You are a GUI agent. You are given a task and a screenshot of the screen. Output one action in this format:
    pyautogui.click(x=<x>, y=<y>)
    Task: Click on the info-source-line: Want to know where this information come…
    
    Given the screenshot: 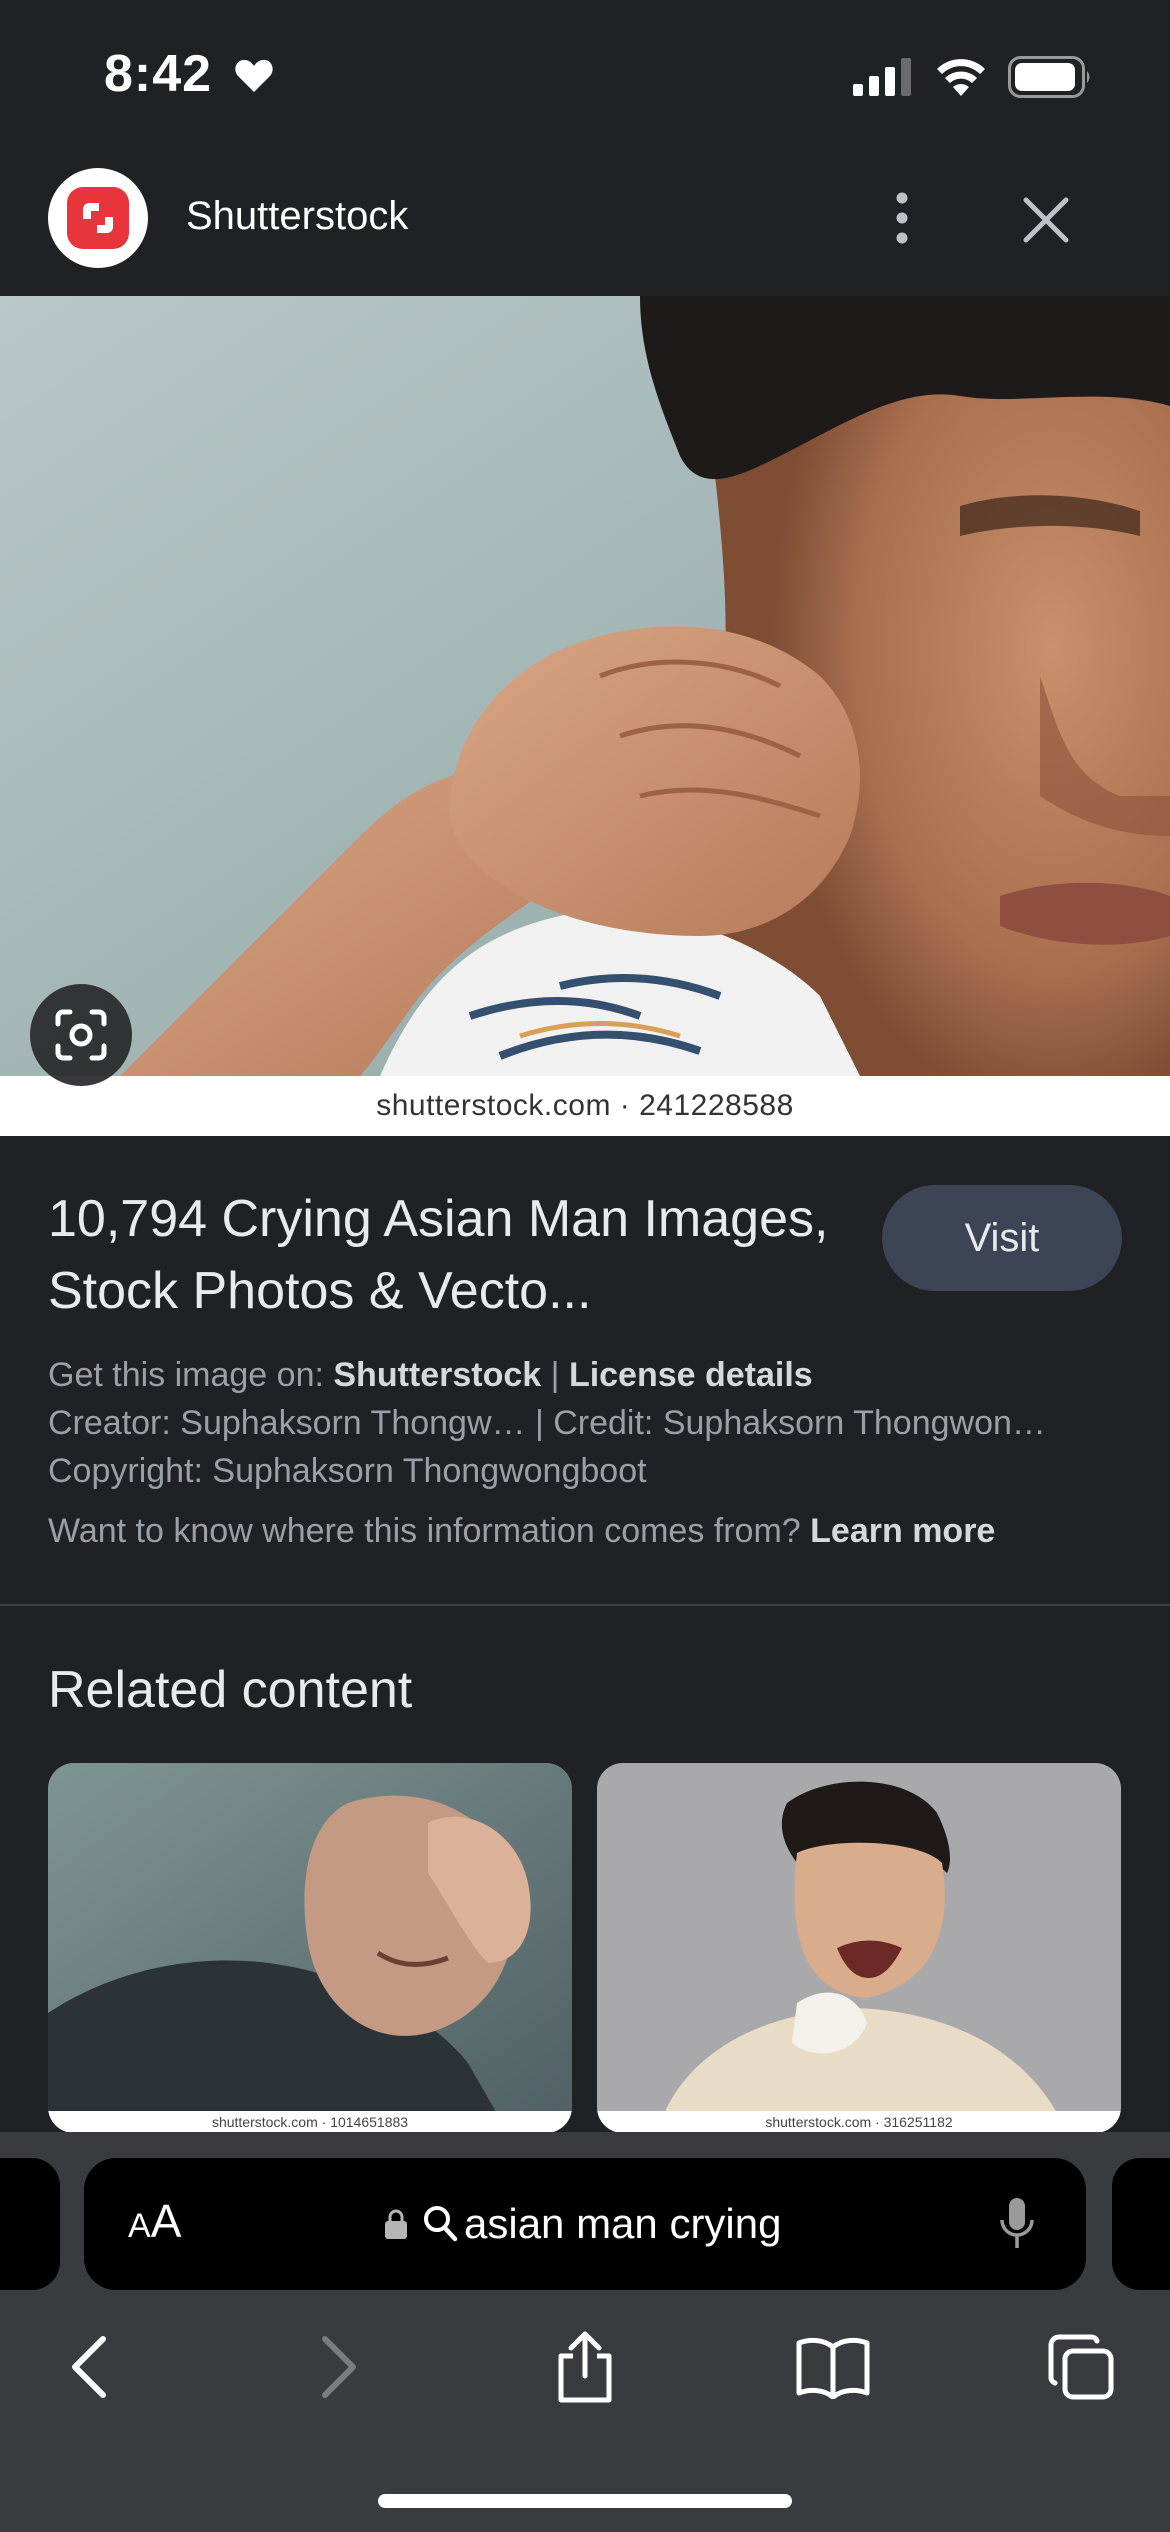 What is the action you would take?
    pyautogui.click(x=588, y=1531)
    